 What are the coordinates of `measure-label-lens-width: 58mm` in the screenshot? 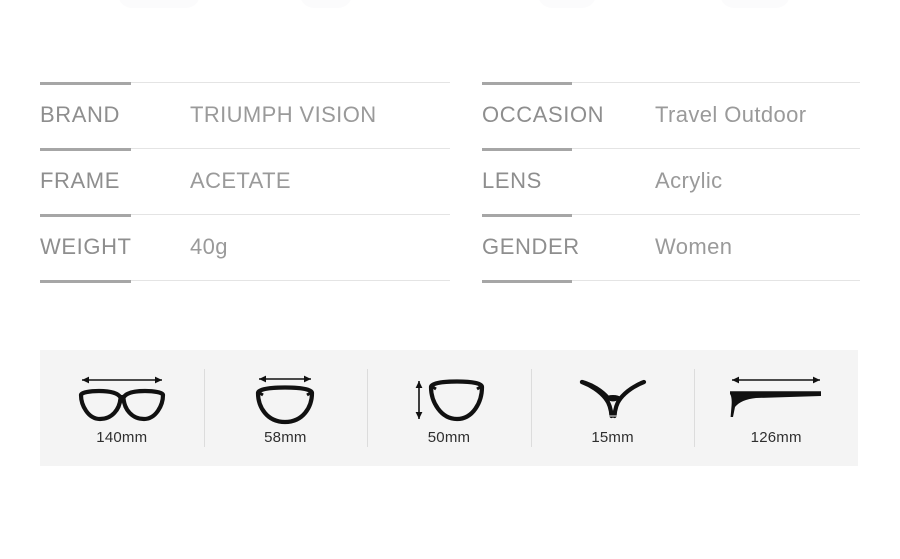 It's located at (285, 437).